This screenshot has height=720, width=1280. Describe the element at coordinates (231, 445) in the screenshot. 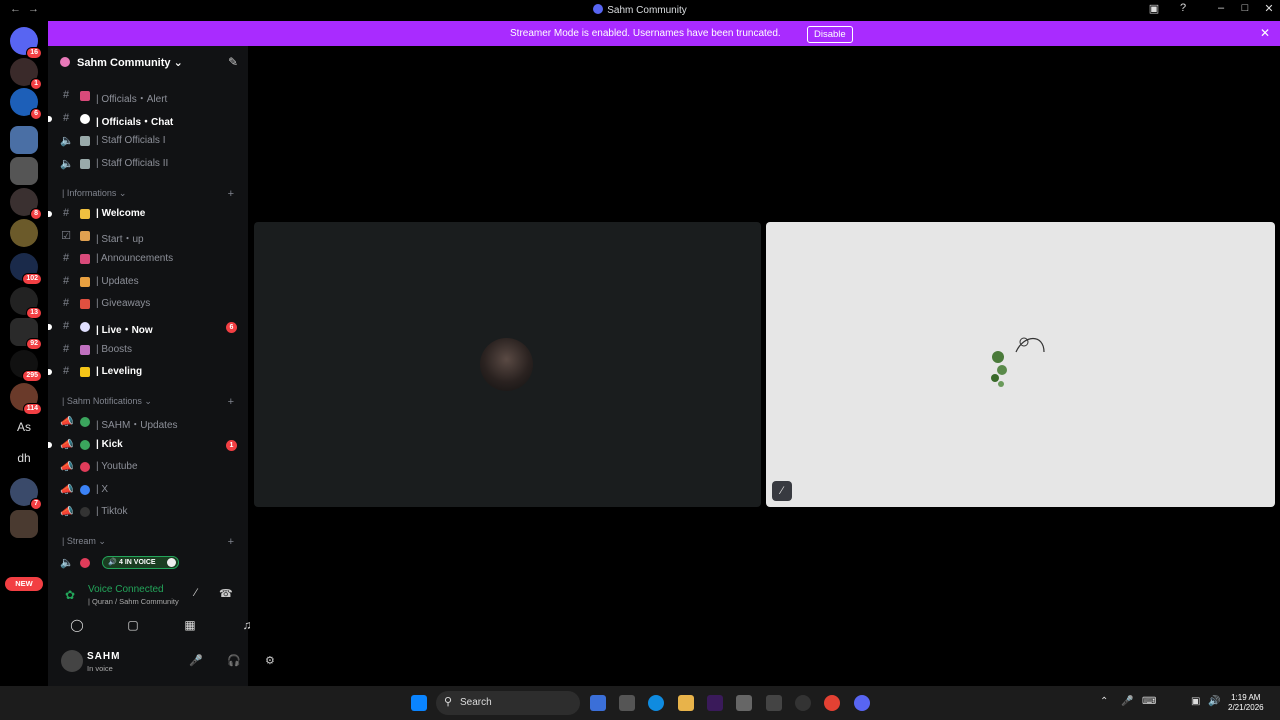

I see `mention-badge: 1` at that location.